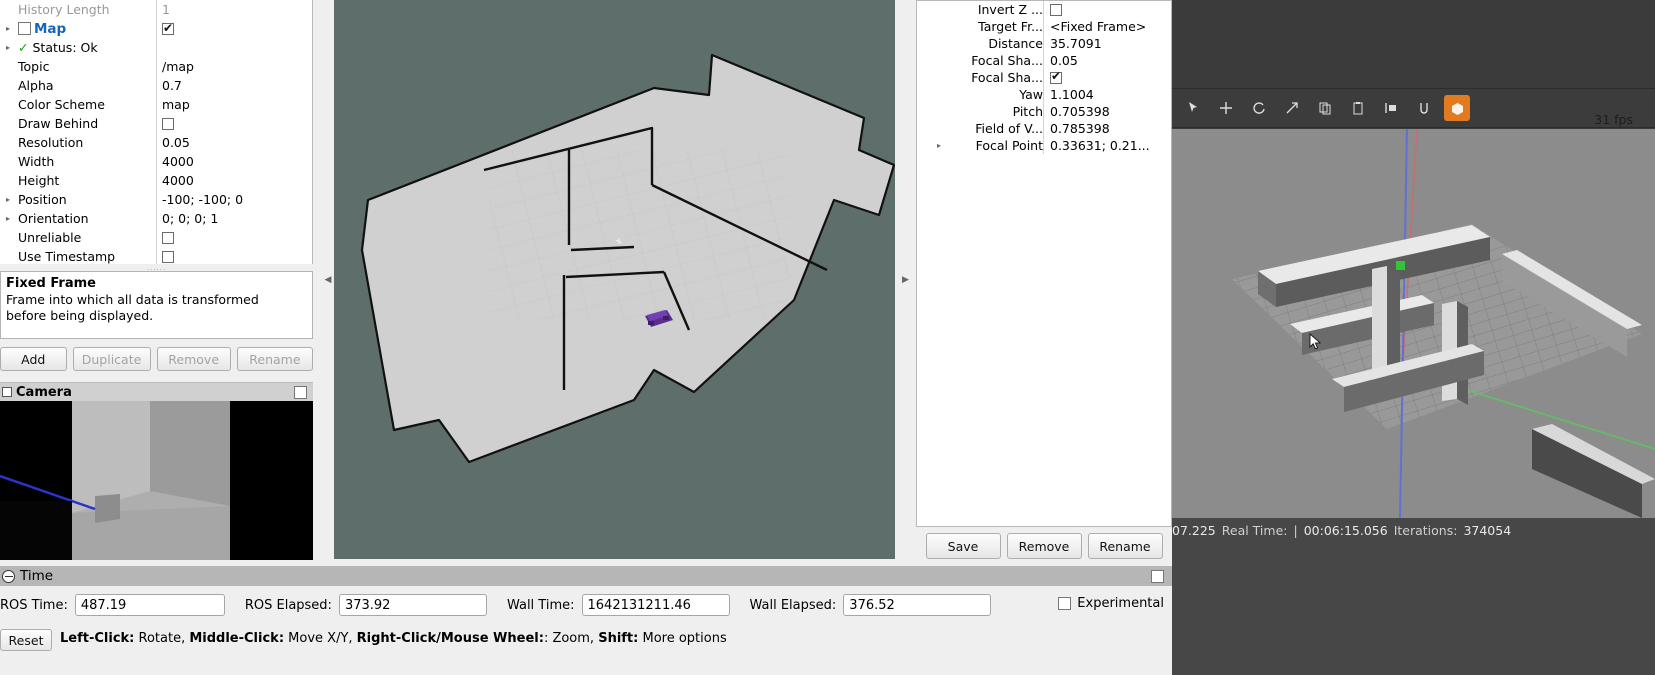  Describe the element at coordinates (1325, 108) in the screenshot. I see `copy-icon` at that location.